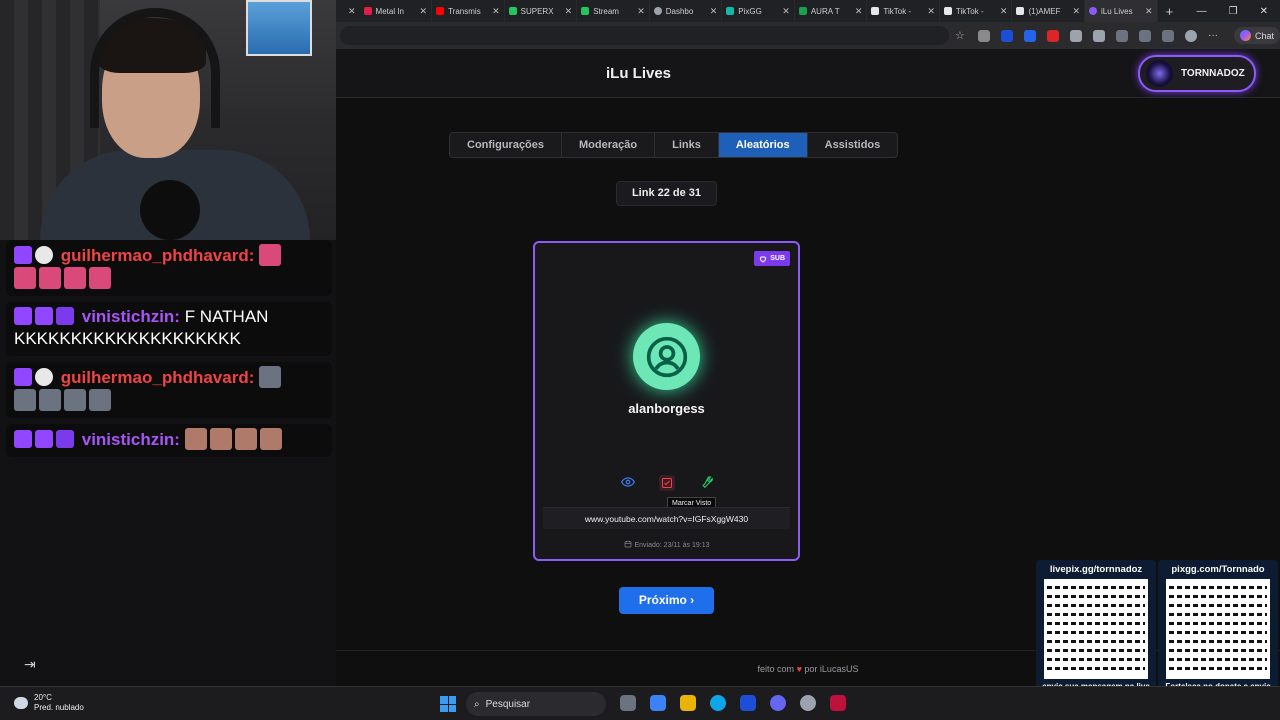 The height and width of the screenshot is (720, 1280). What do you see at coordinates (777, 258) in the screenshot?
I see `sub-badge-label: SUB` at bounding box center [777, 258].